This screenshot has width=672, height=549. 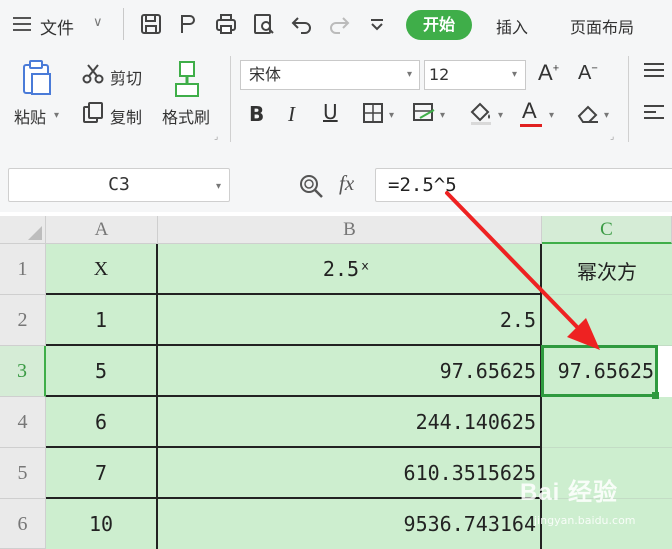 What do you see at coordinates (151, 24) in the screenshot?
I see `save-icon` at bounding box center [151, 24].